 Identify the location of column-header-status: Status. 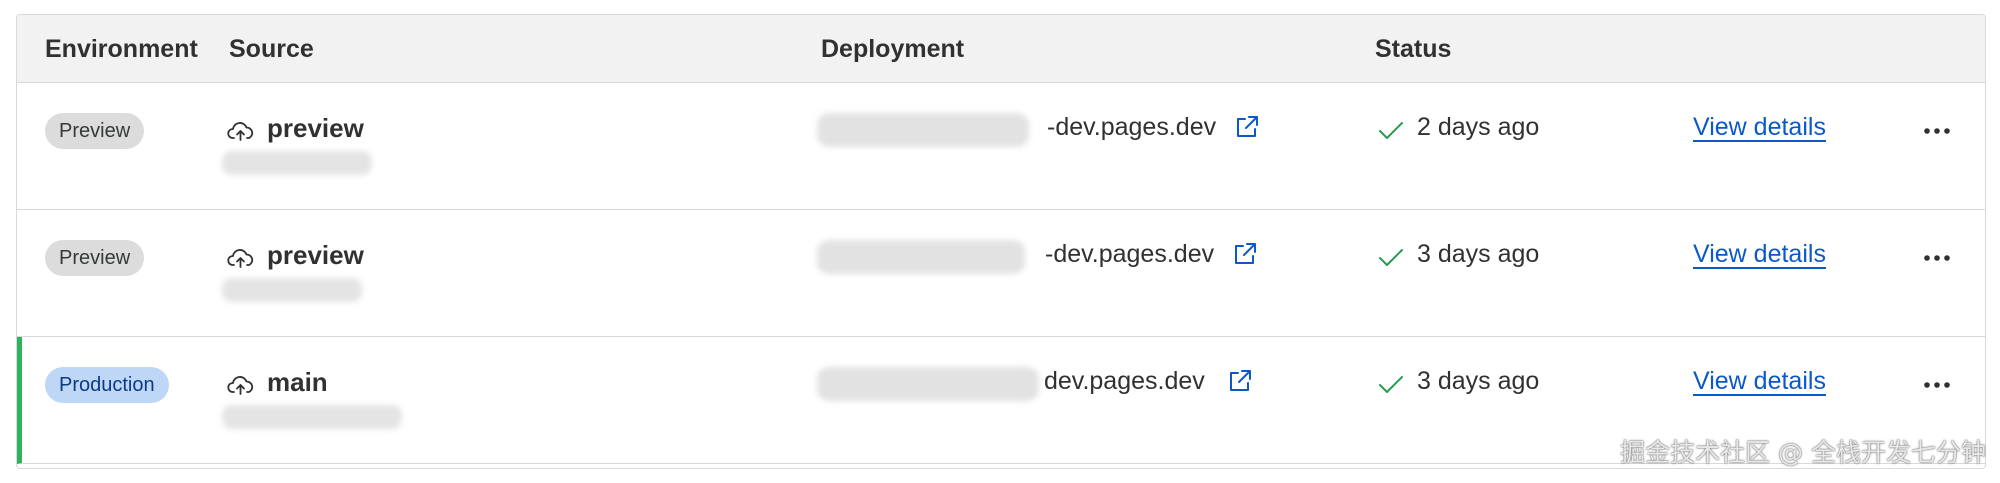
(1413, 49).